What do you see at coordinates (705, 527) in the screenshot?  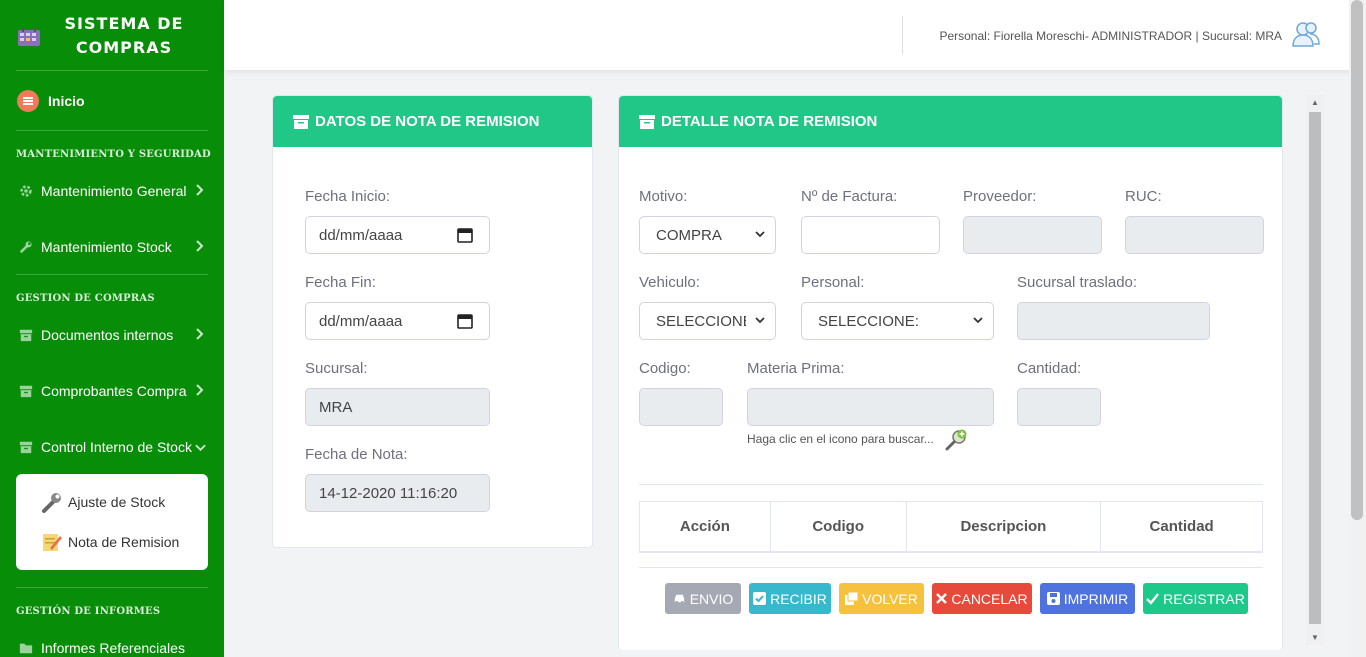 I see `column-header-accion: Acción` at bounding box center [705, 527].